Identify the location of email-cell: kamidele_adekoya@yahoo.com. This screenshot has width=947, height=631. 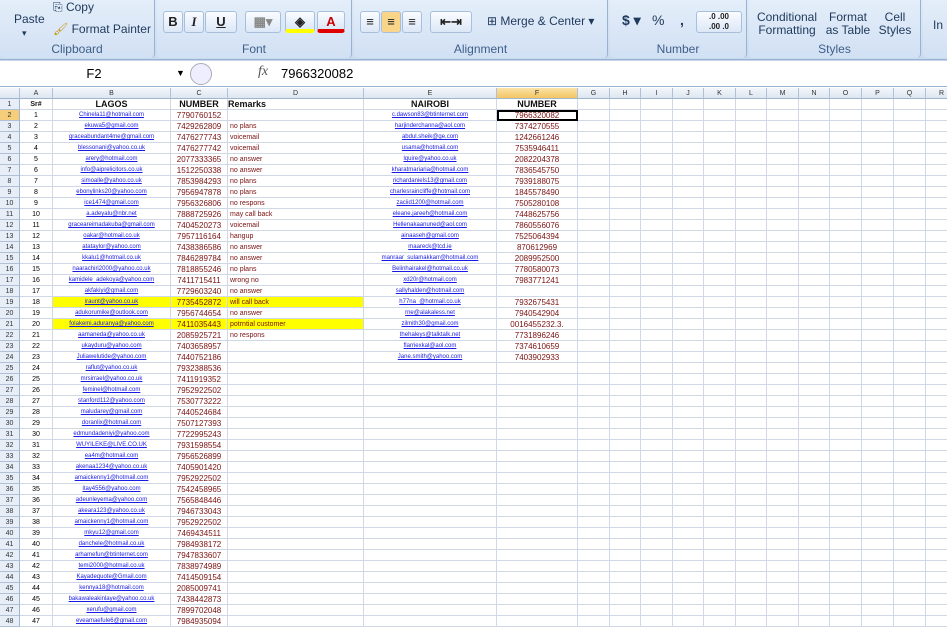
(112, 280).